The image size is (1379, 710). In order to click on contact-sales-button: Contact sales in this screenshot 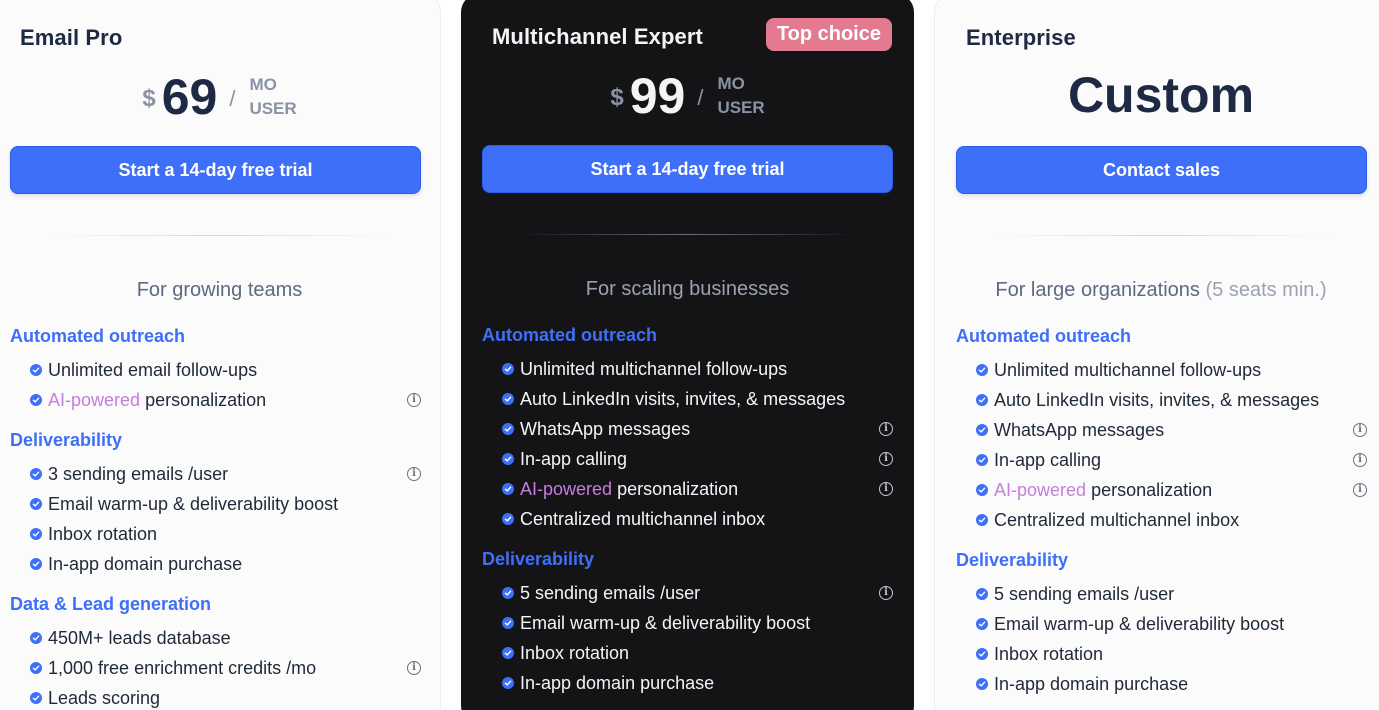, I will do `click(1161, 170)`.